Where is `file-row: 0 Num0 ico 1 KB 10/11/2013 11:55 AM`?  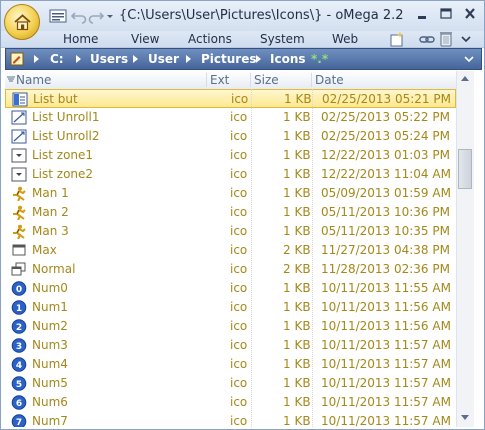
file-row: 0 Num0 ico 1 KB 10/11/2013 11:55 AM is located at coordinates (230, 288).